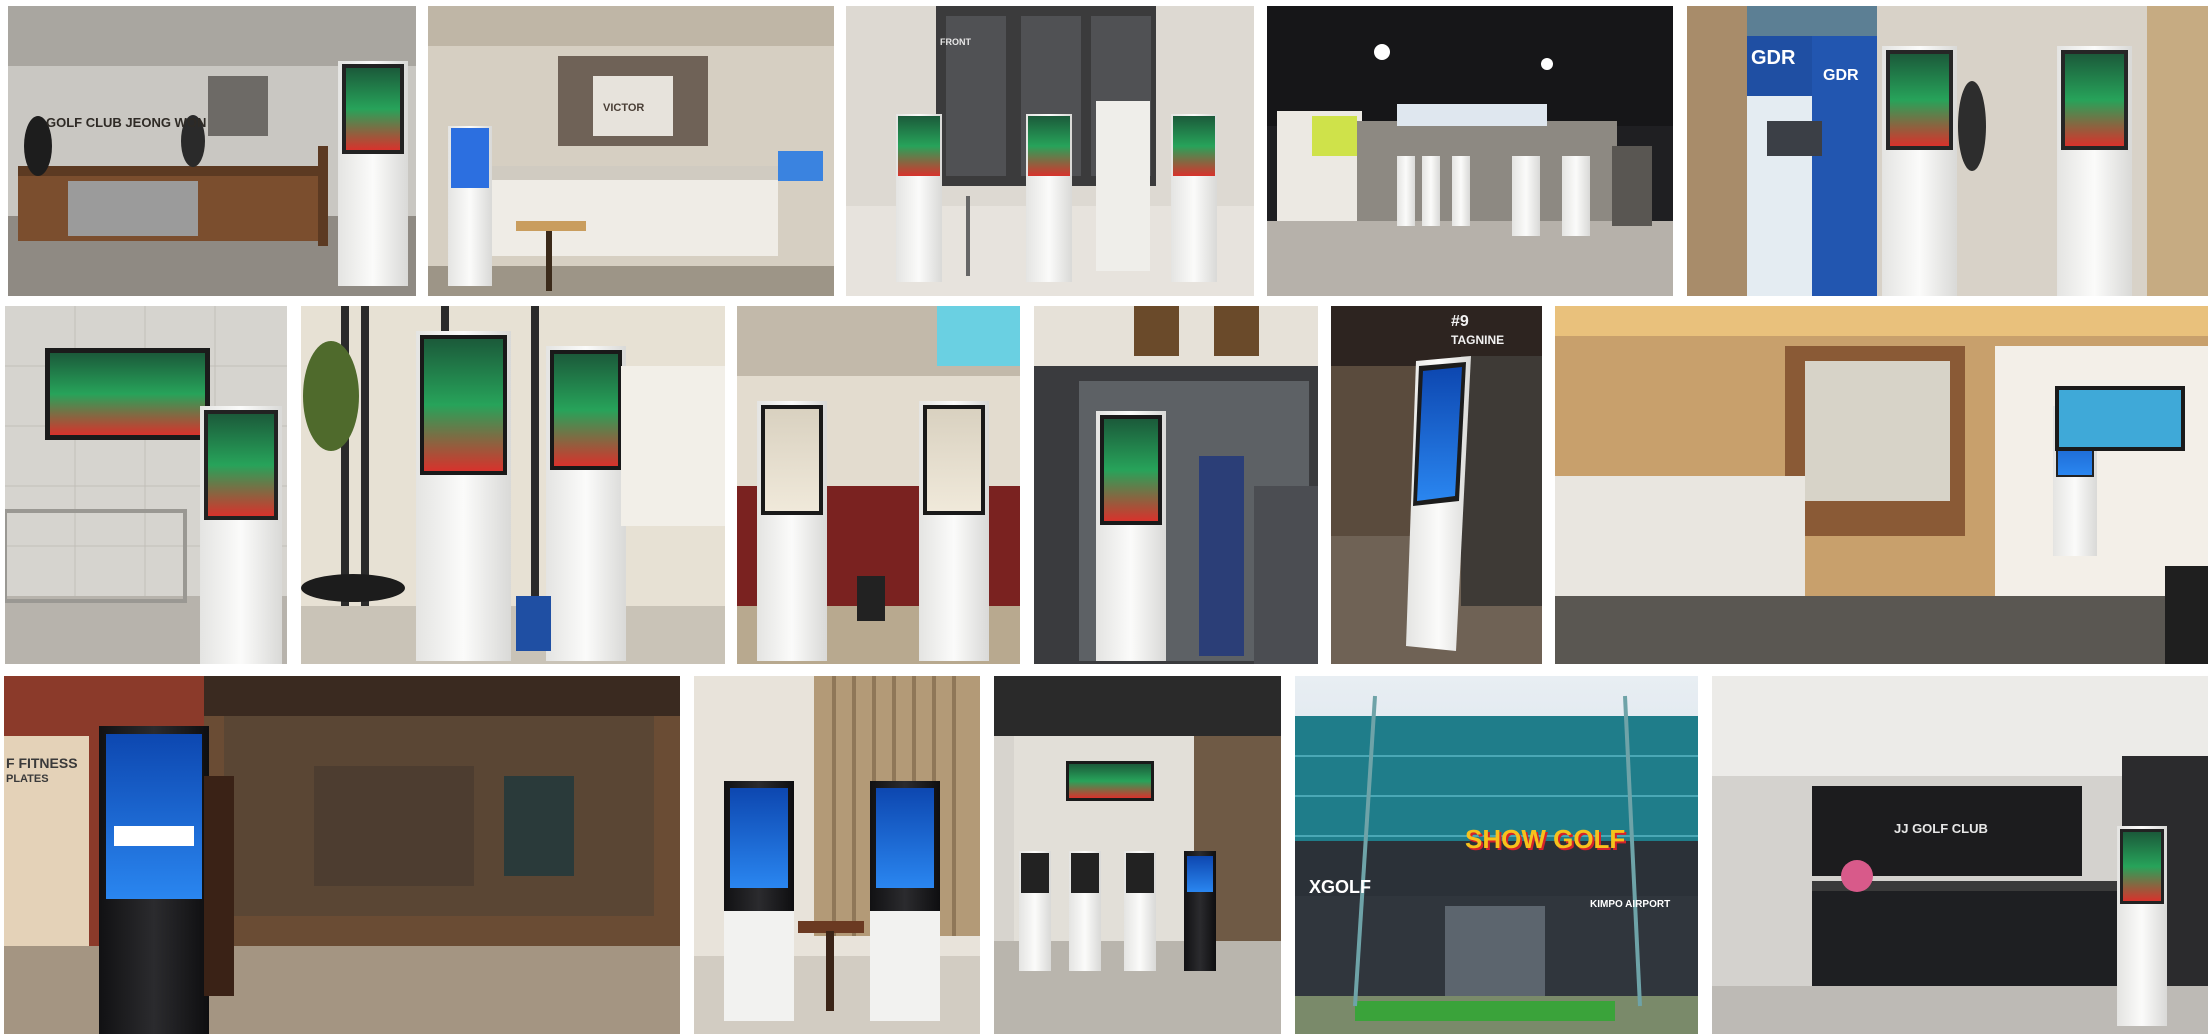 The image size is (2208, 1034). Describe the element at coordinates (1841, 75) in the screenshot. I see `sign-gdr-right: GDR` at that location.